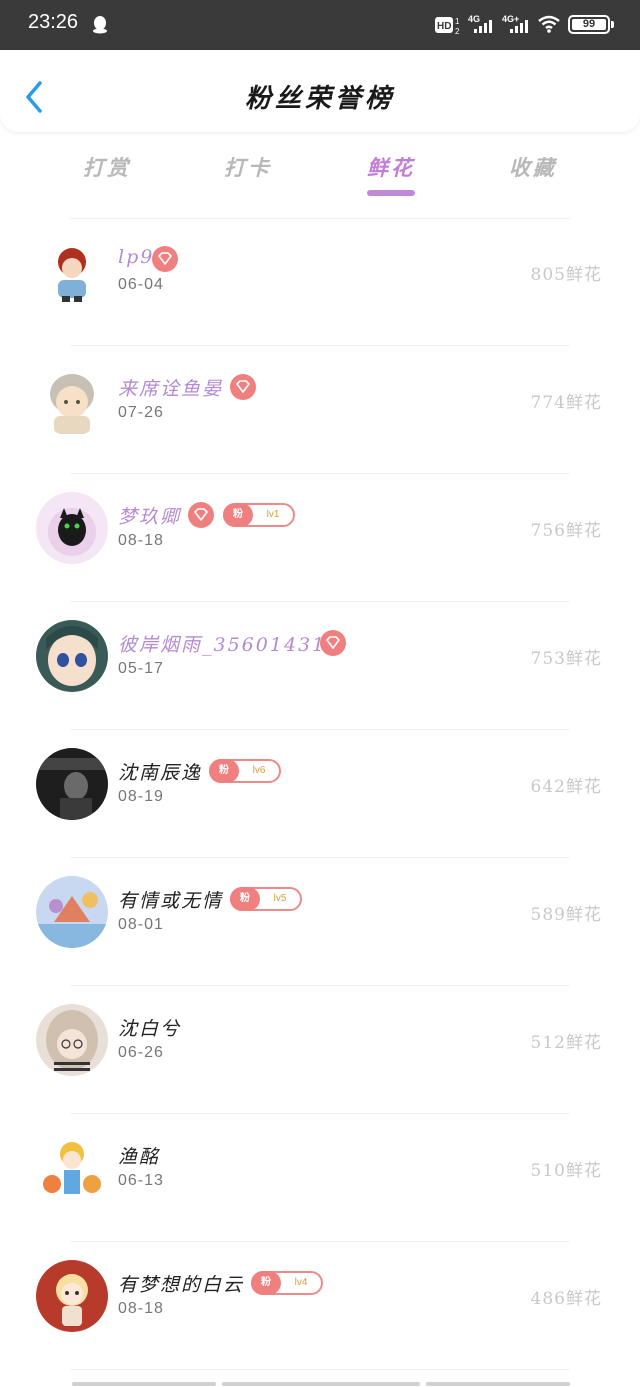  What do you see at coordinates (280, 898) in the screenshot?
I see `fan-badge-level: lv5` at bounding box center [280, 898].